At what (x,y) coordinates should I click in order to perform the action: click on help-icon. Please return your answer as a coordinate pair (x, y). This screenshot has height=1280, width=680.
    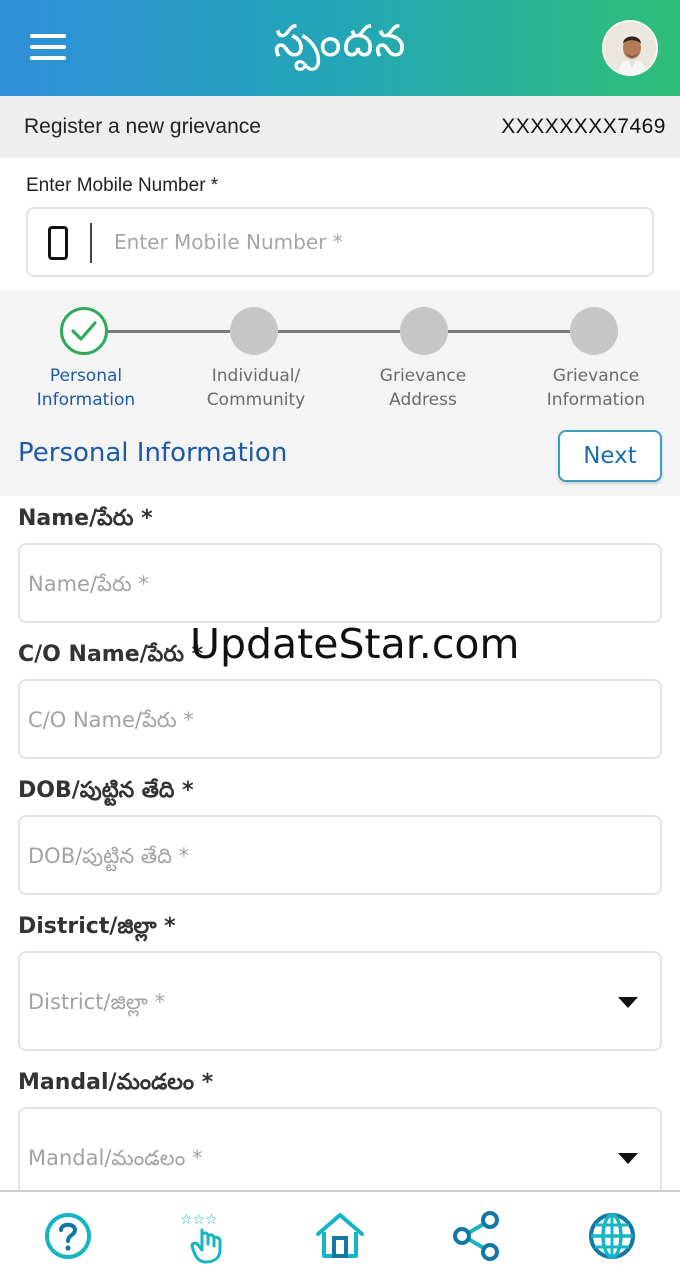
    Looking at the image, I should click on (68, 1236).